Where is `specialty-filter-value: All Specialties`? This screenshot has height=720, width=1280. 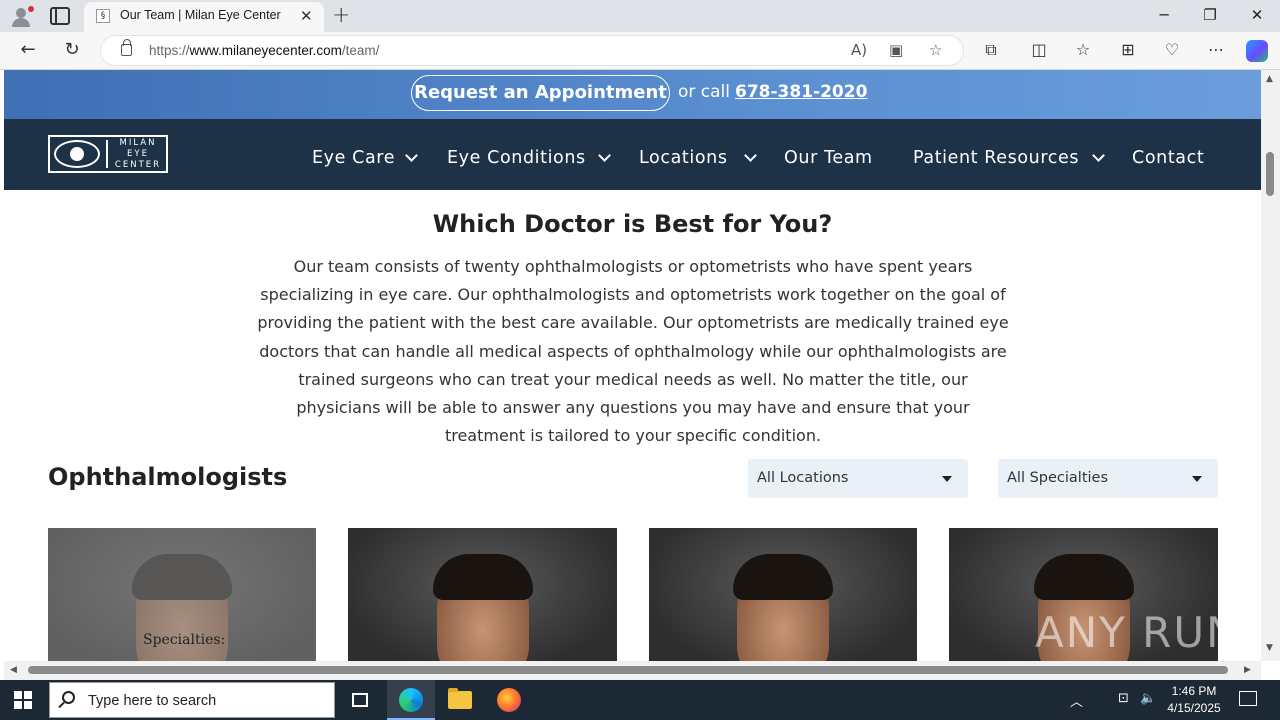
specialty-filter-value: All Specialties is located at coordinates (1058, 478).